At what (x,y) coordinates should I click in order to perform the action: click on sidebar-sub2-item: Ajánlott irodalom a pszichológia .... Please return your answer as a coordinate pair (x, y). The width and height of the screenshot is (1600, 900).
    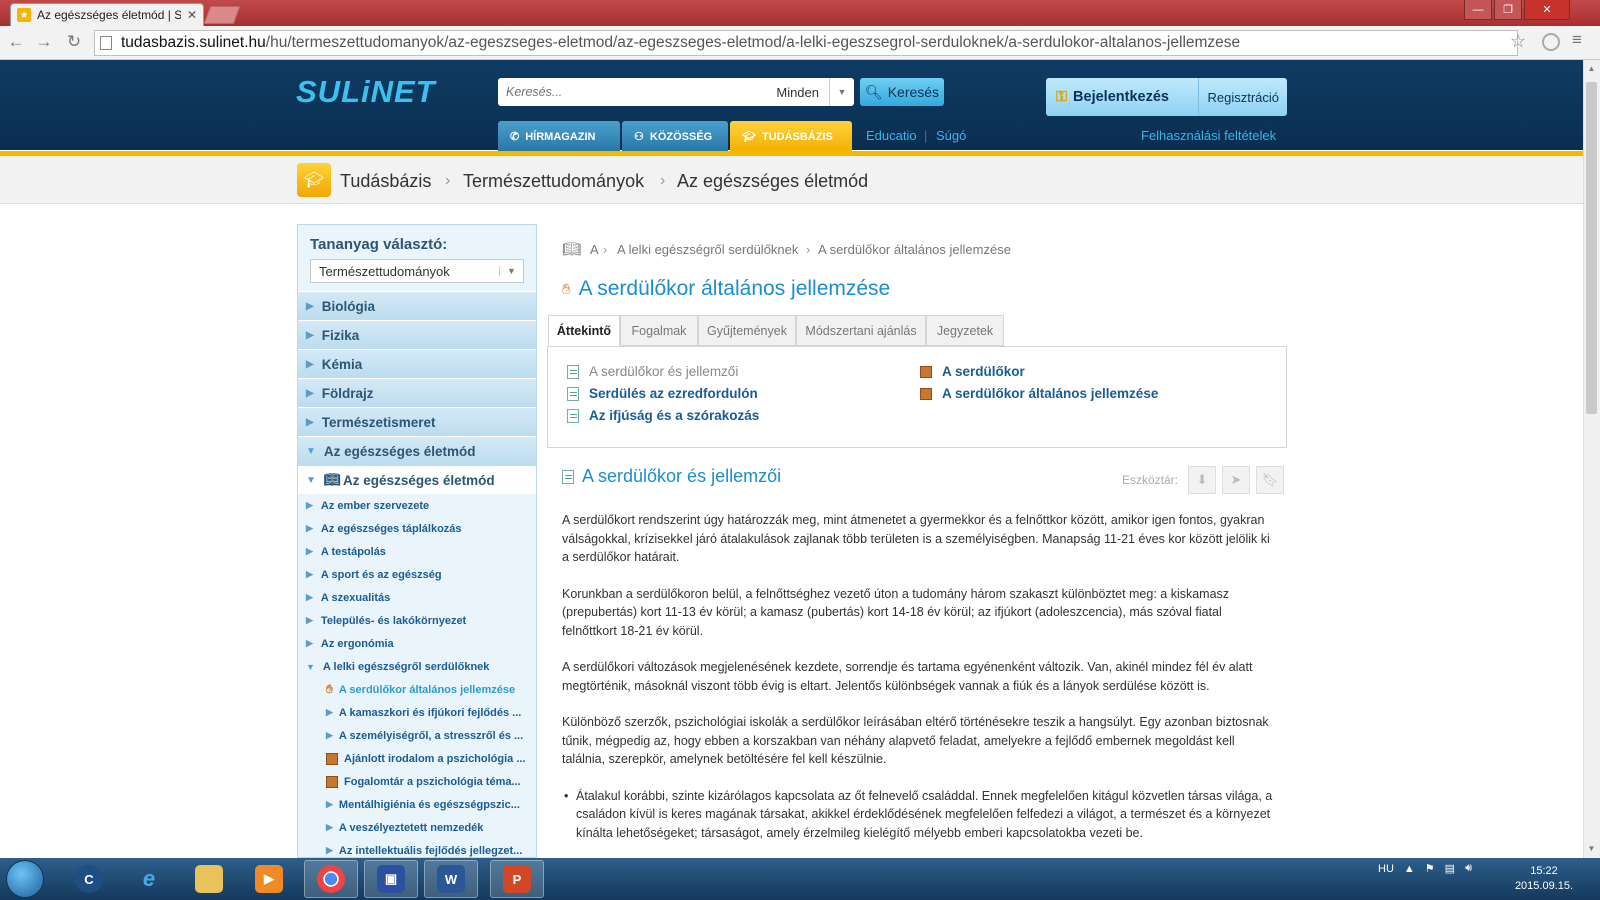
    Looking at the image, I should click on (417, 758).